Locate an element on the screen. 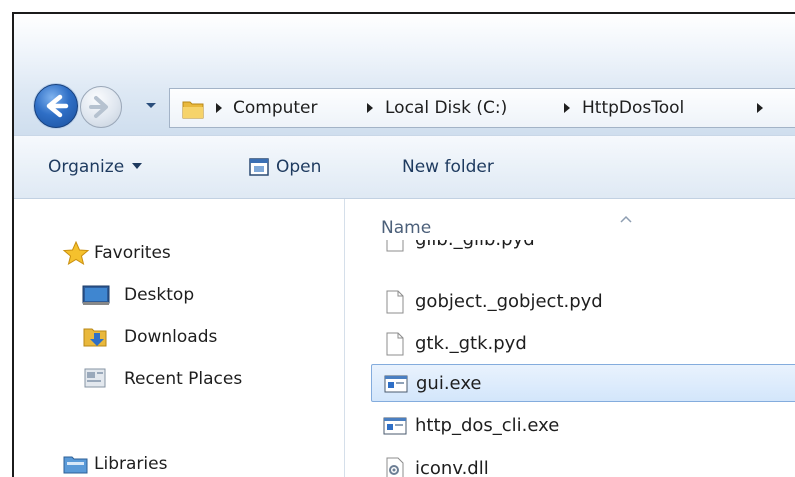 Image resolution: width=795 pixels, height=477 pixels. recent-places-icon is located at coordinates (95, 378).